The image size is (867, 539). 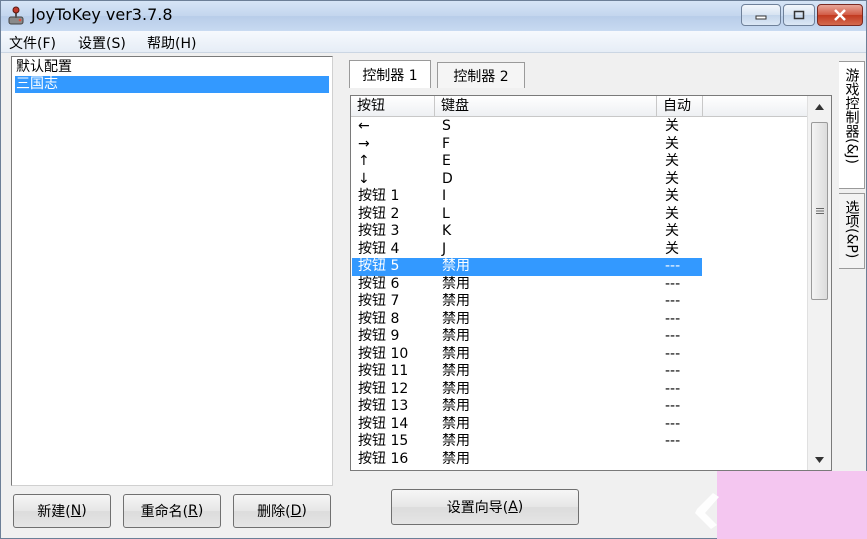 I want to click on cell-button: 按钮 5, so click(x=379, y=266).